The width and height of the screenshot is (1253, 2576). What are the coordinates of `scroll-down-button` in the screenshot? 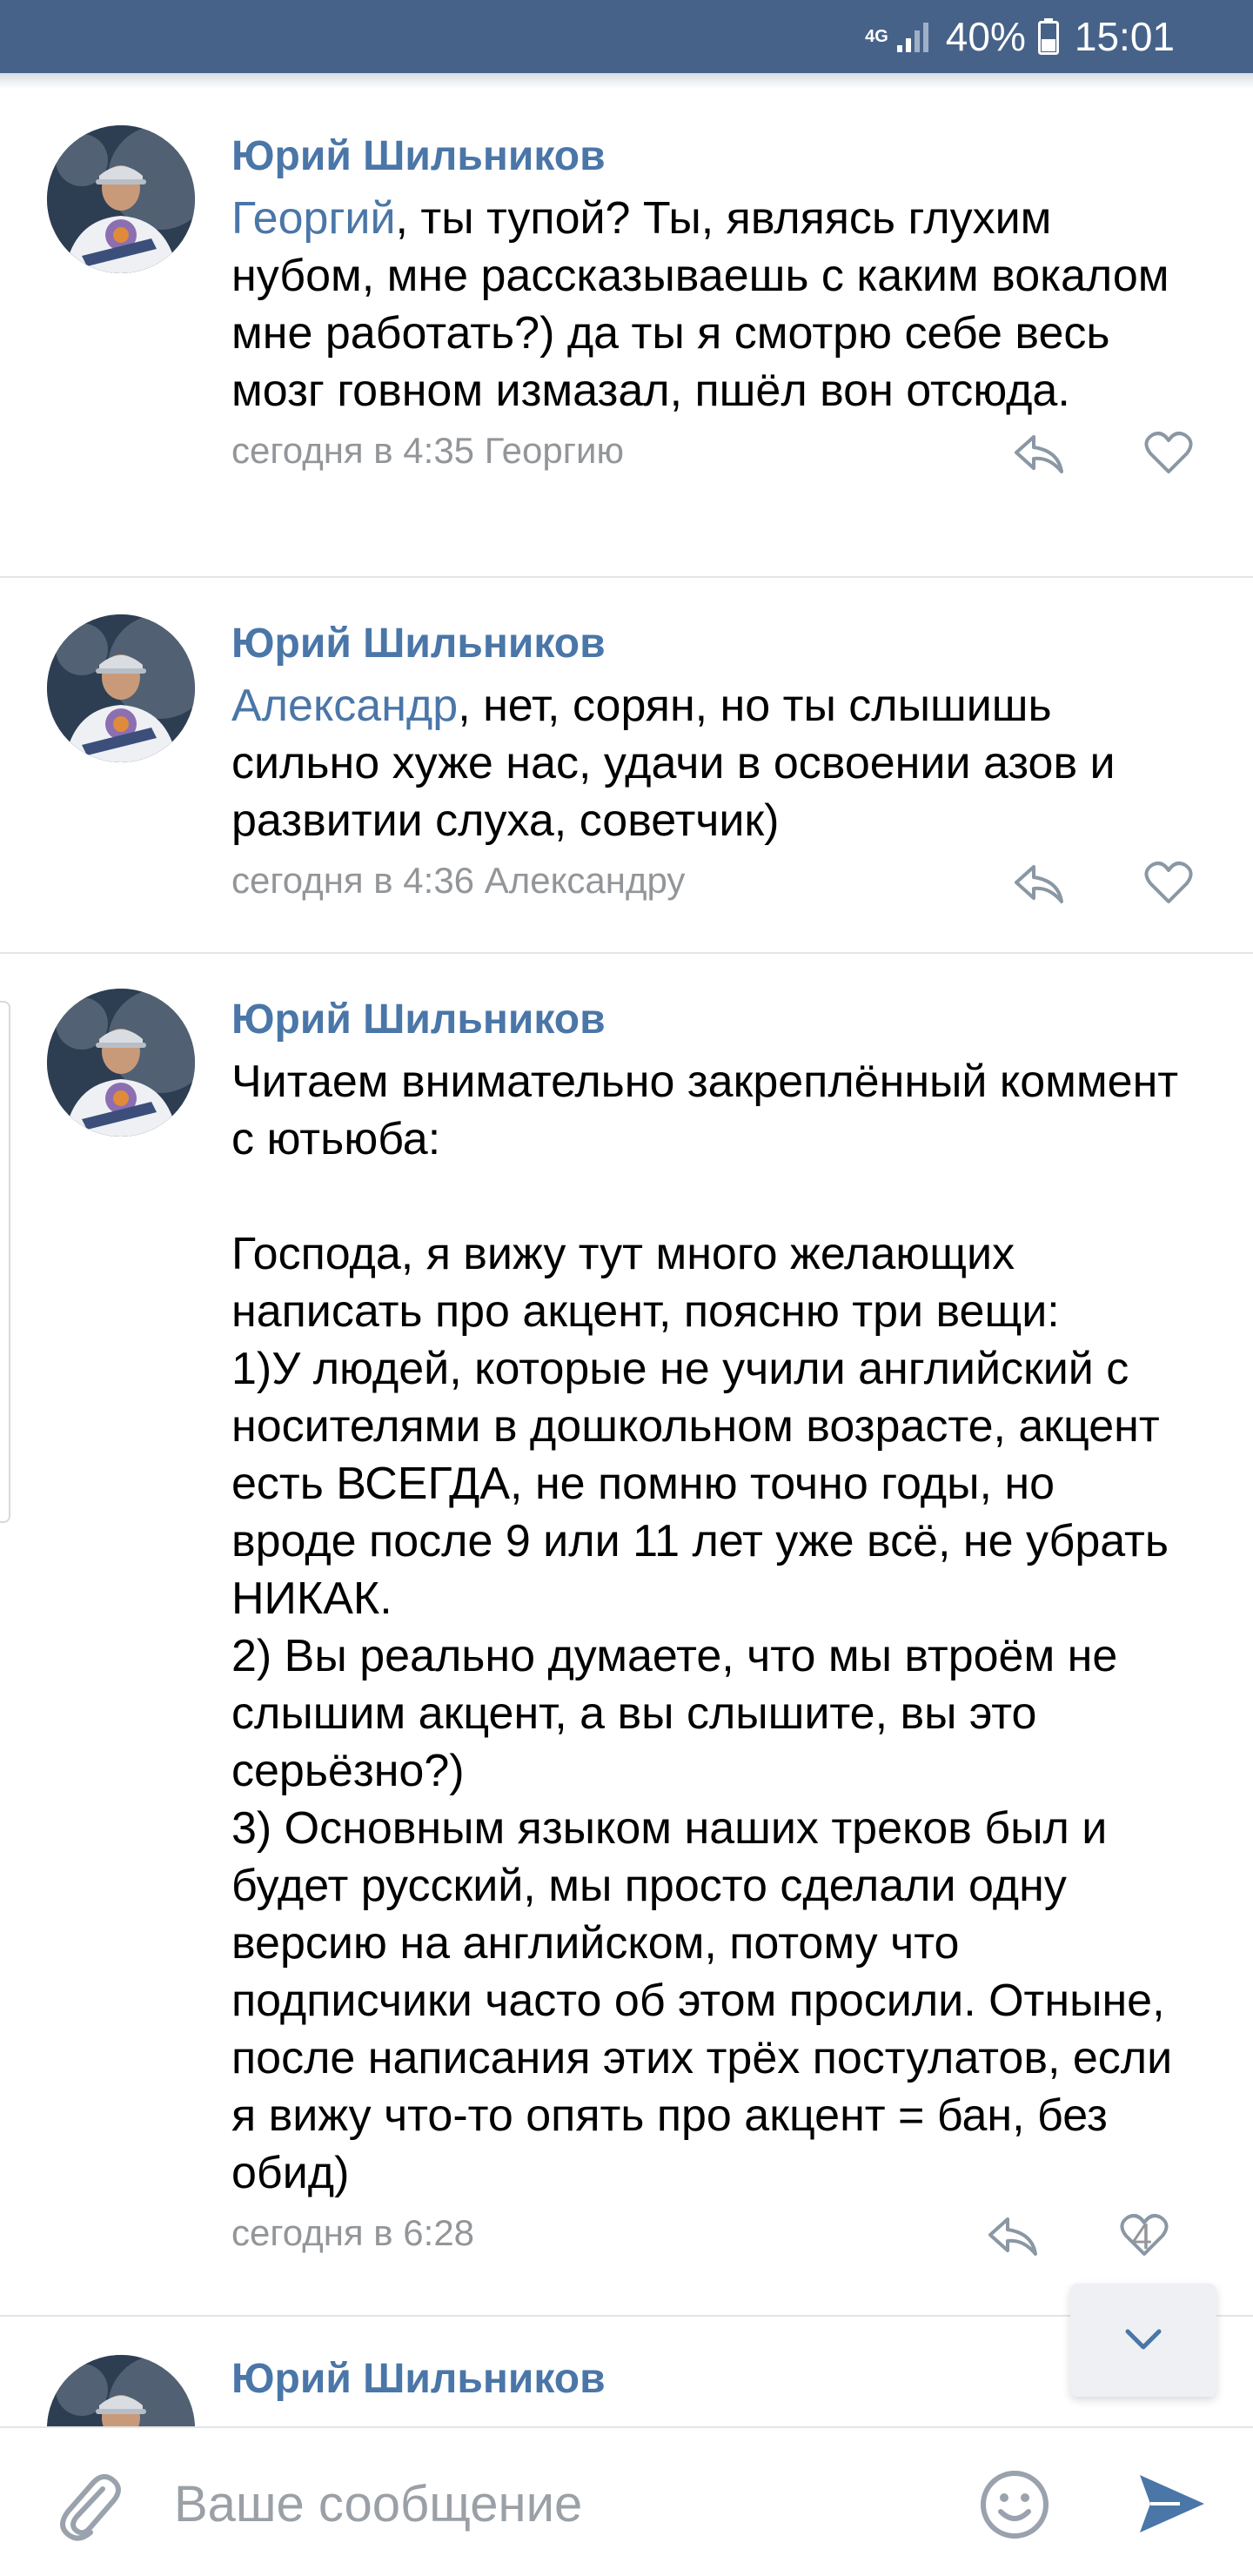 It's located at (1143, 2340).